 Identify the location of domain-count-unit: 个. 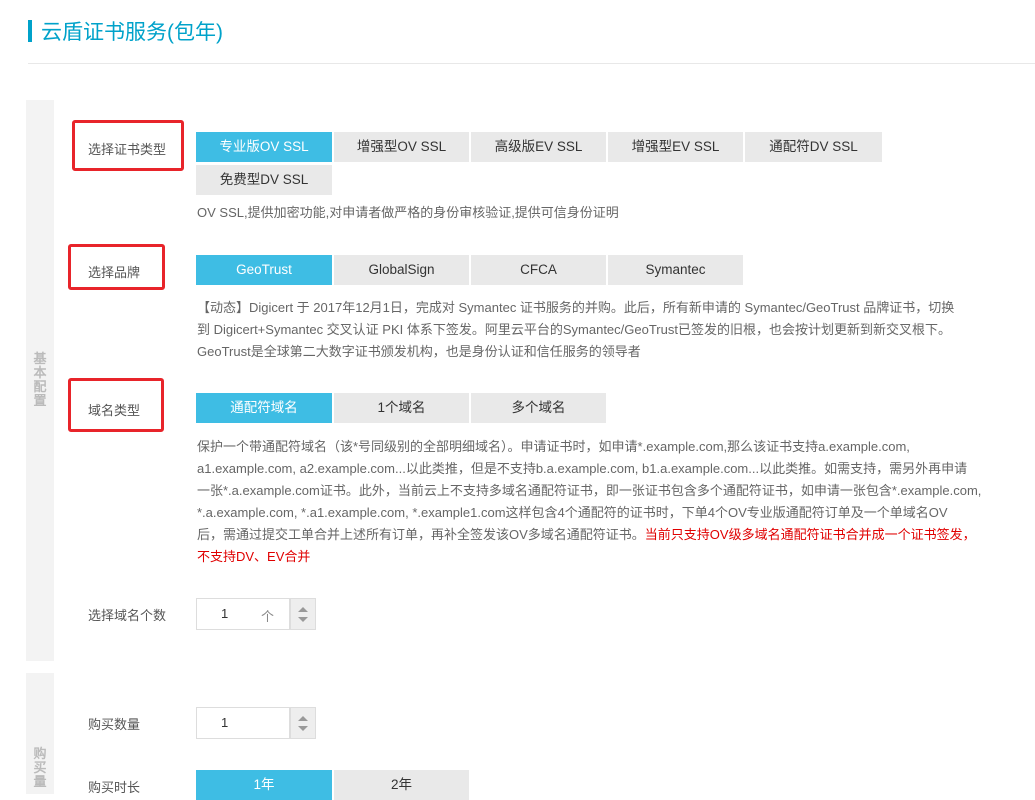
(268, 616).